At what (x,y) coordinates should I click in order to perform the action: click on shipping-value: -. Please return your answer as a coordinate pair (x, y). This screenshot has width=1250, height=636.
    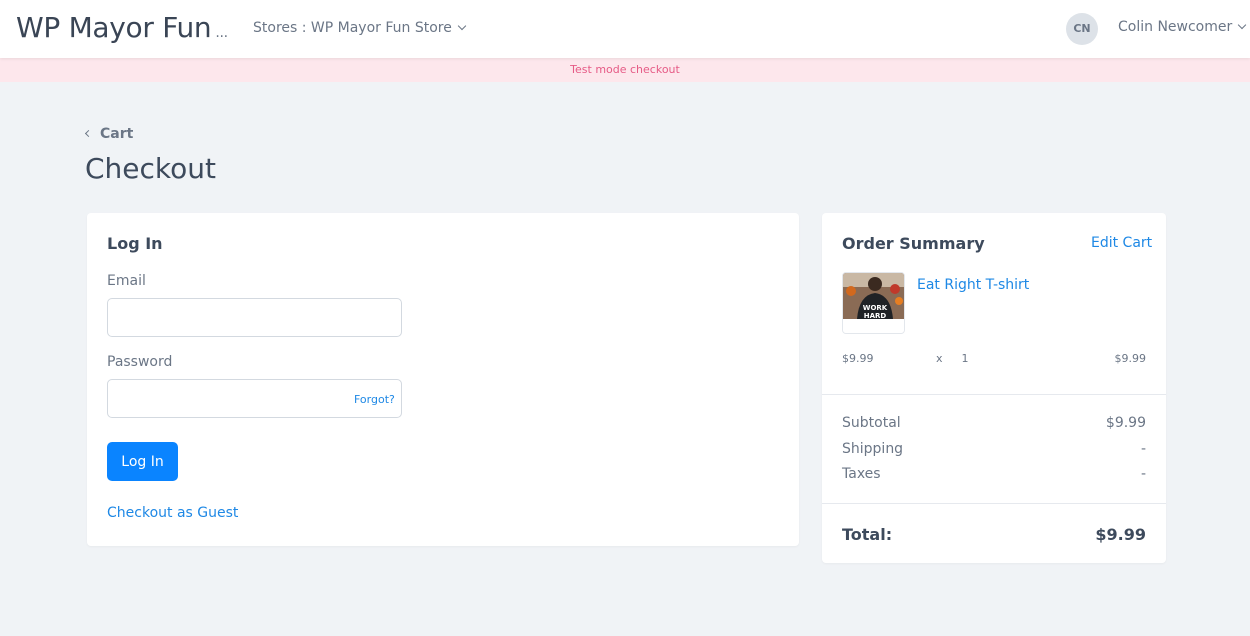
    Looking at the image, I should click on (1143, 449).